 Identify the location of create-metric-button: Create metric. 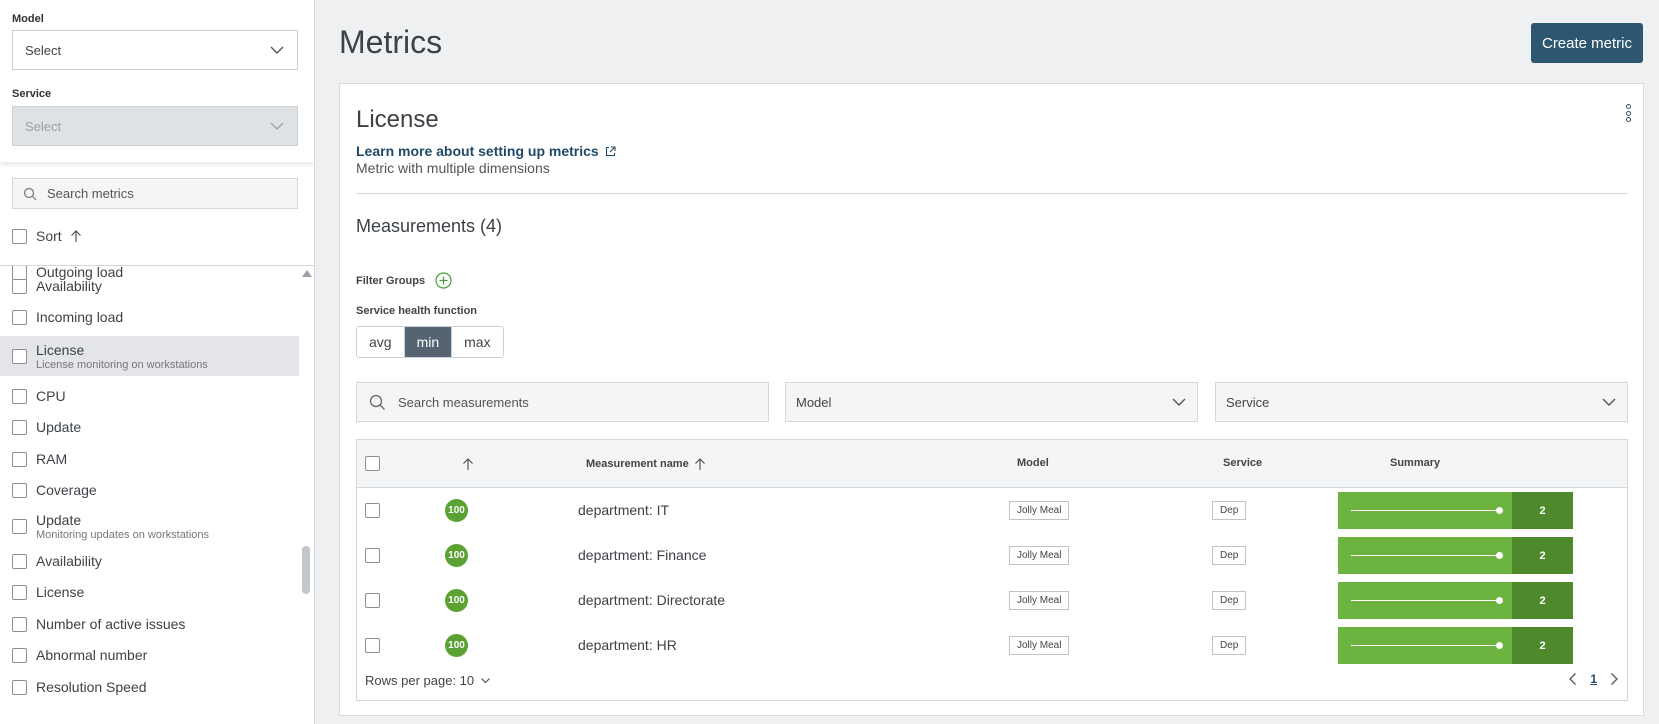
(1587, 43).